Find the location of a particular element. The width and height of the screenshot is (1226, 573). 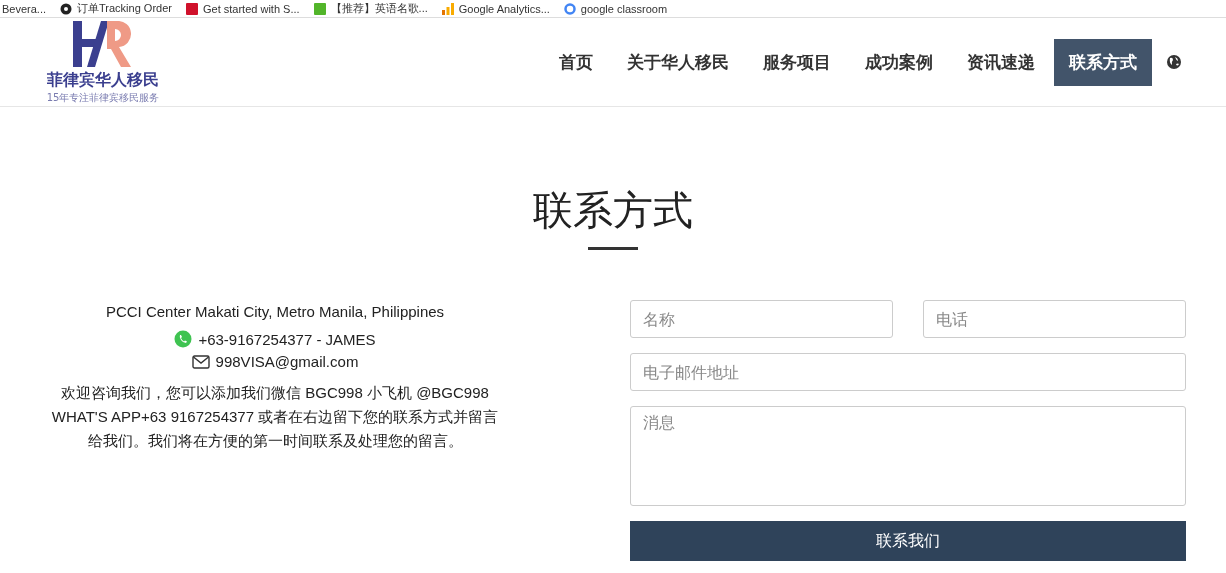

nav-link: 资讯速递 is located at coordinates (1001, 62).